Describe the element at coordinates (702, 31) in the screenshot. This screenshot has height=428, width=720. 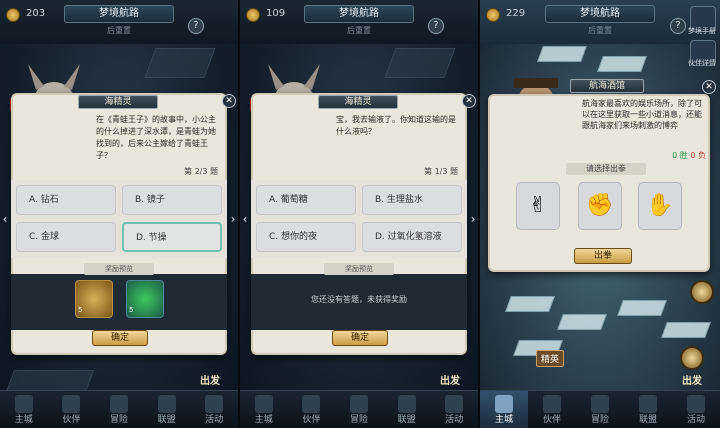
I see `dream-manual-label: 梦境手册` at that location.